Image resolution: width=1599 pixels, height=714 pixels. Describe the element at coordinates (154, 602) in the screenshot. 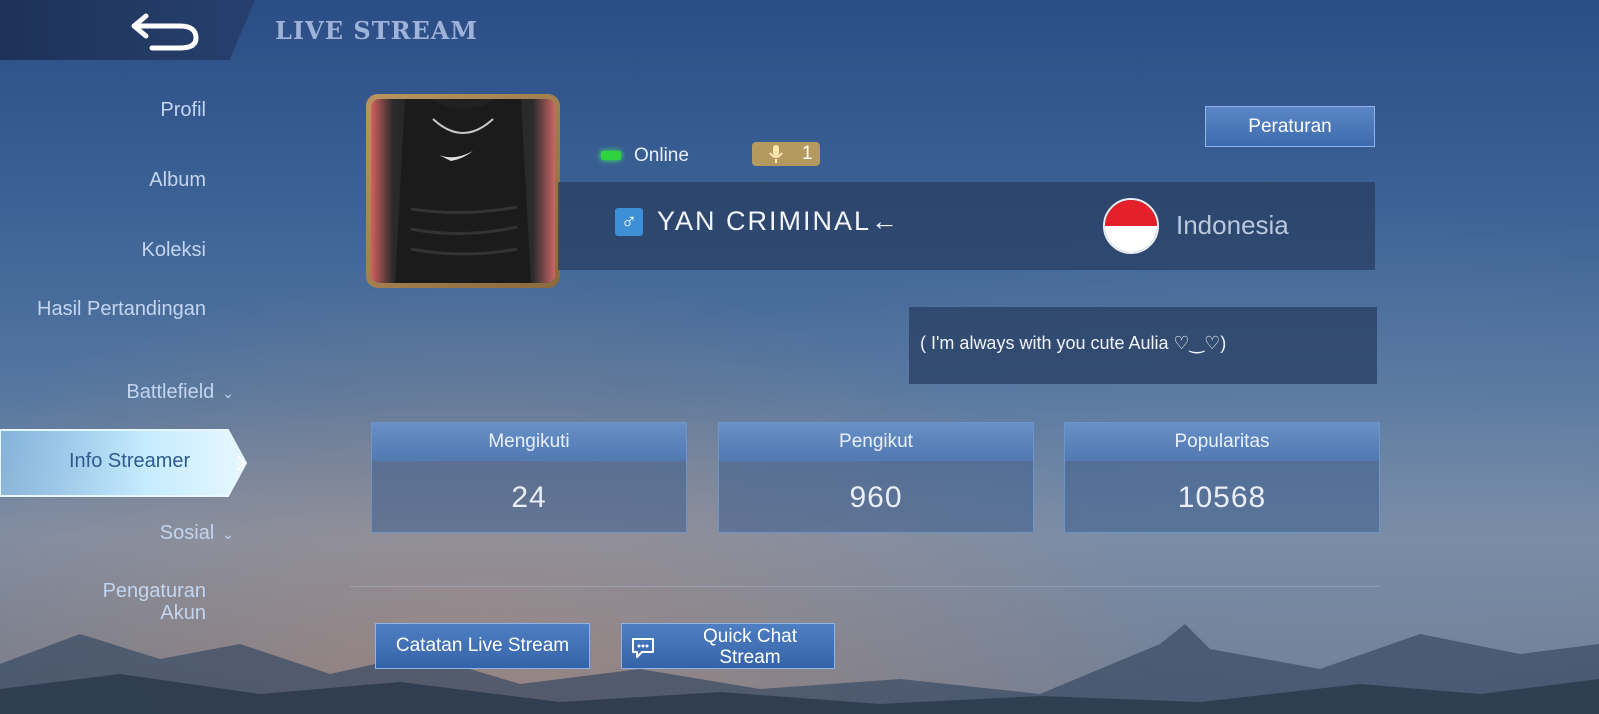

I see `sidebar-item-label: Pengaturan Akun` at that location.